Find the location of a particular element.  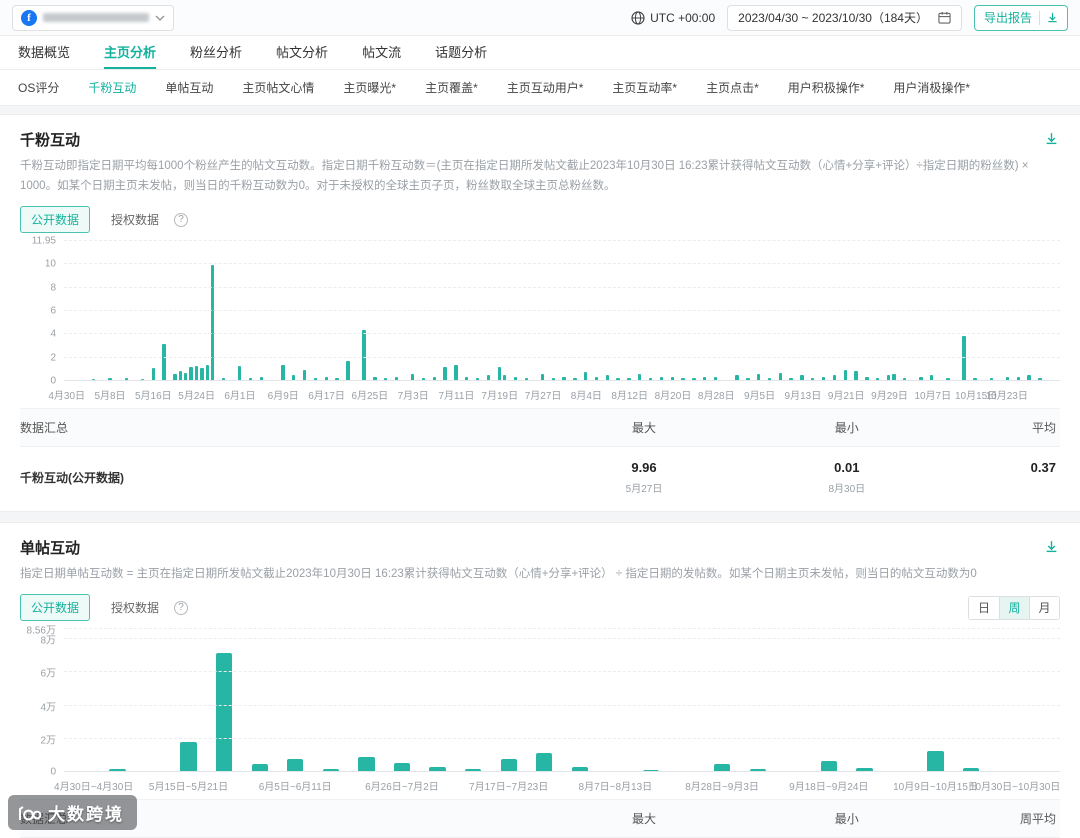

main-tabs: 数据概览 主页分析 粉丝分析 帖文分析 帖文流 话题分析 is located at coordinates (540, 53).